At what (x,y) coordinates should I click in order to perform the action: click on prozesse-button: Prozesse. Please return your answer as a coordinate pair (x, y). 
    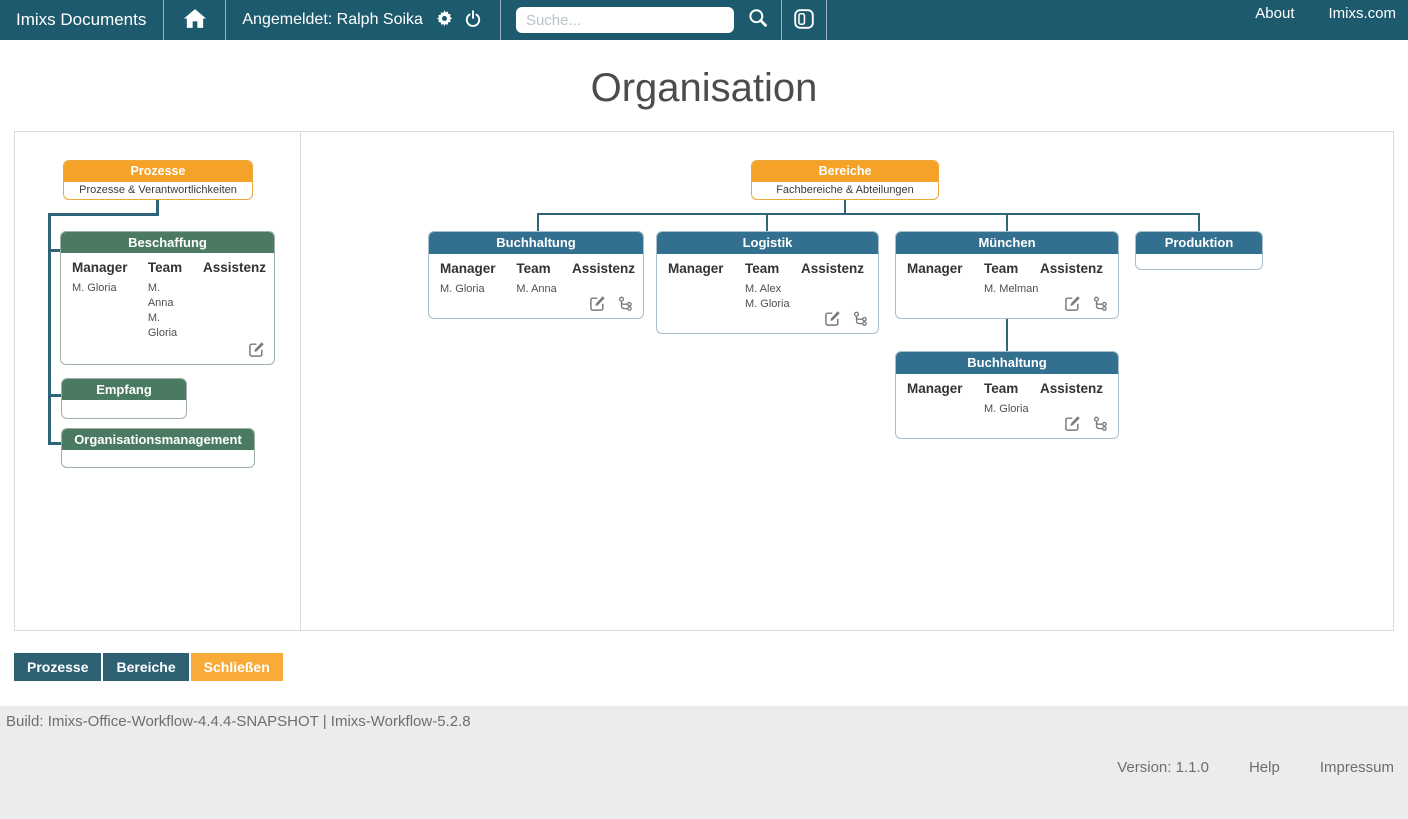
    Looking at the image, I should click on (58, 667).